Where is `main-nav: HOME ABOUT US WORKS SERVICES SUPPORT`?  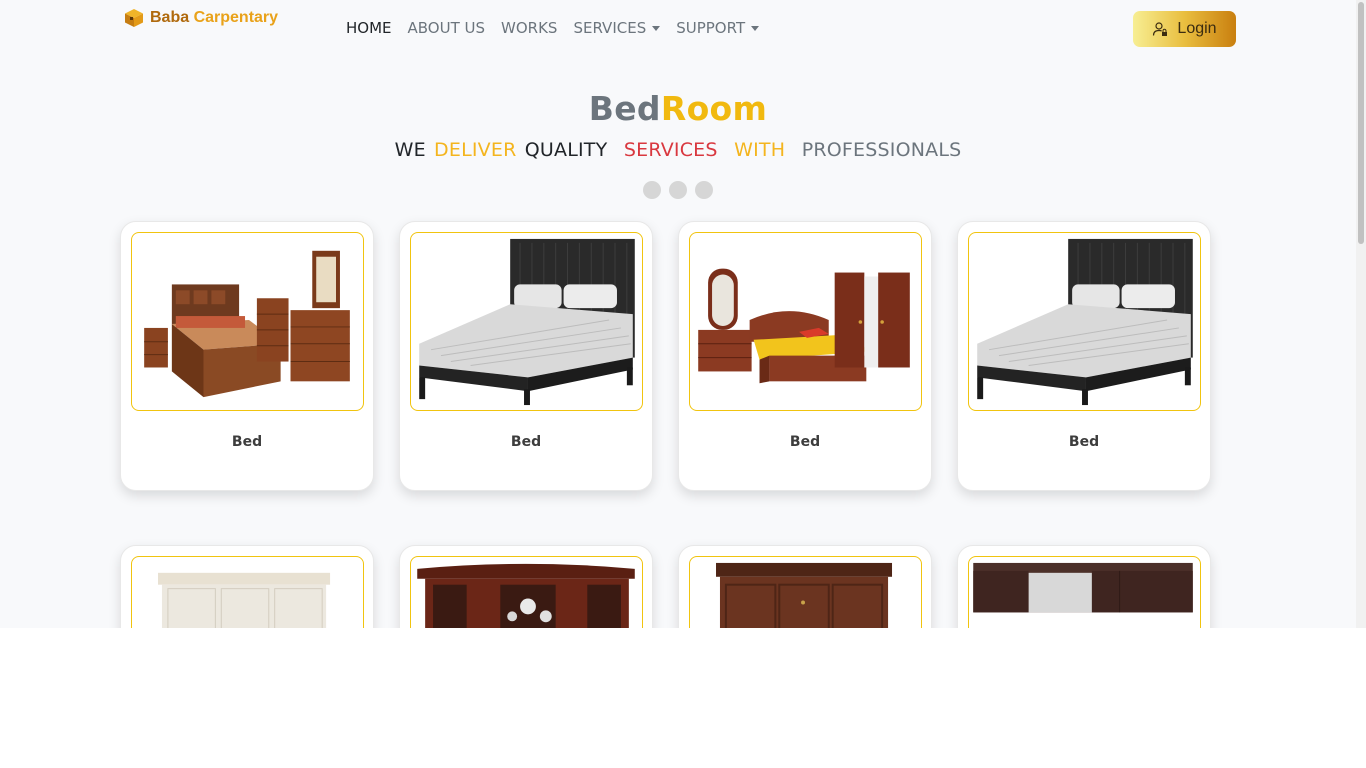
main-nav: HOME ABOUT US WORKS SERVICES SUPPORT is located at coordinates (553, 28).